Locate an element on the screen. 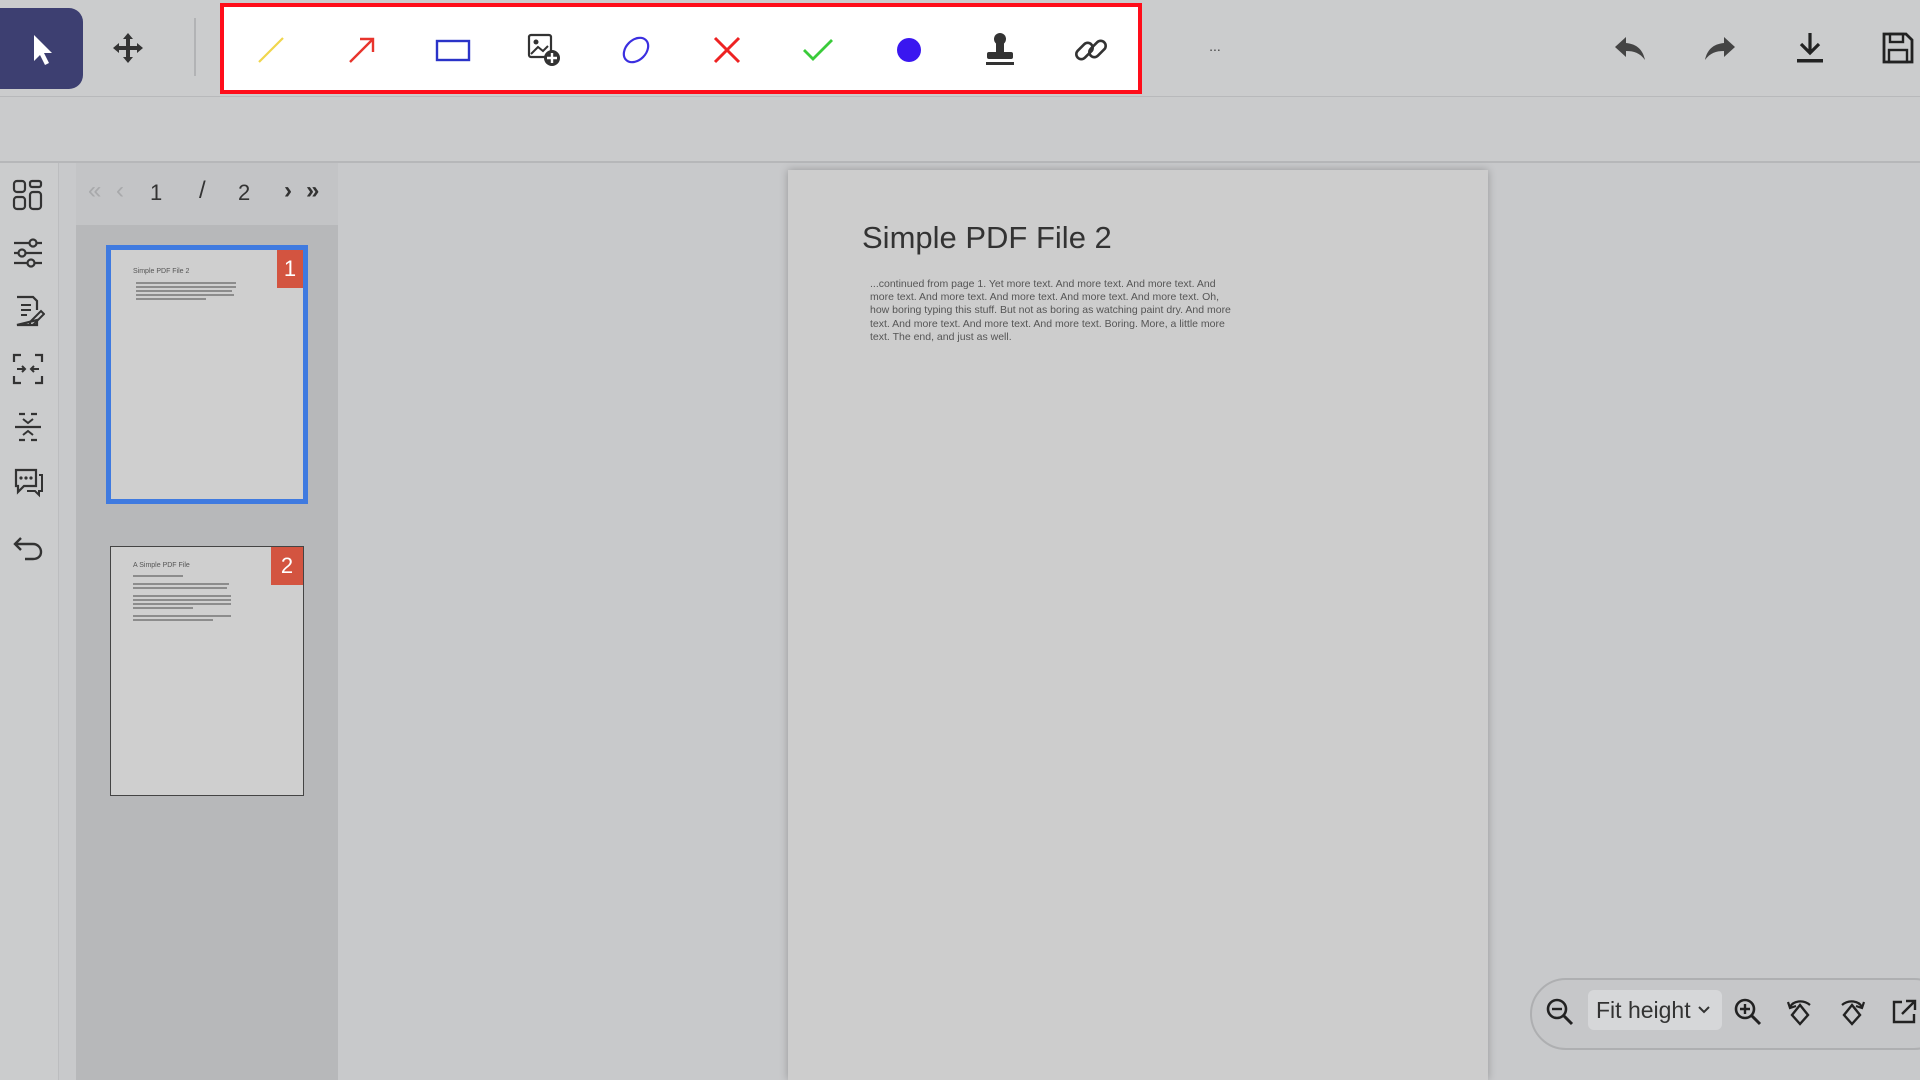 This screenshot has width=1920, height=1080. save-icon is located at coordinates (1897, 48).